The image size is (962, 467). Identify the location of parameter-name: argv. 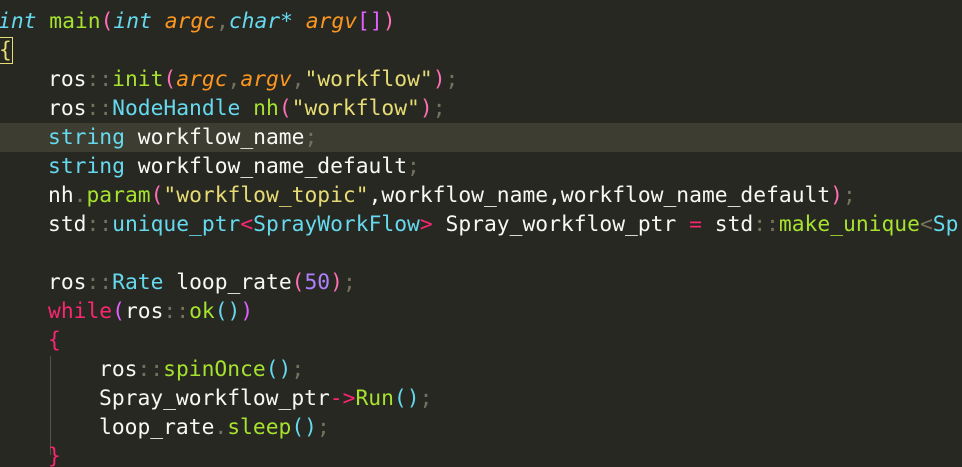
(325, 21).